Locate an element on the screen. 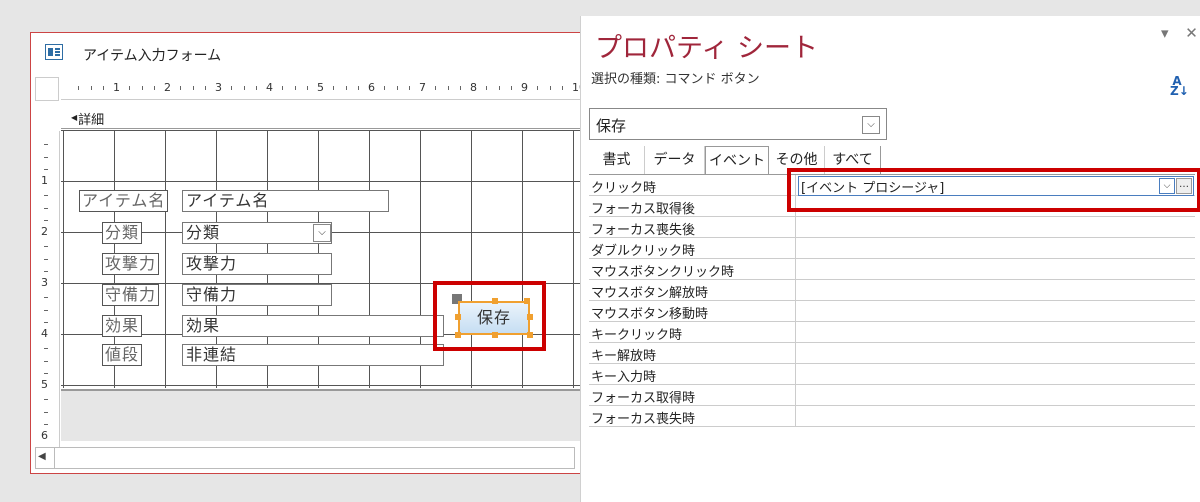 Image resolution: width=1200 pixels, height=502 pixels. horizontal-scrollbar: ◀ is located at coordinates (305, 458).